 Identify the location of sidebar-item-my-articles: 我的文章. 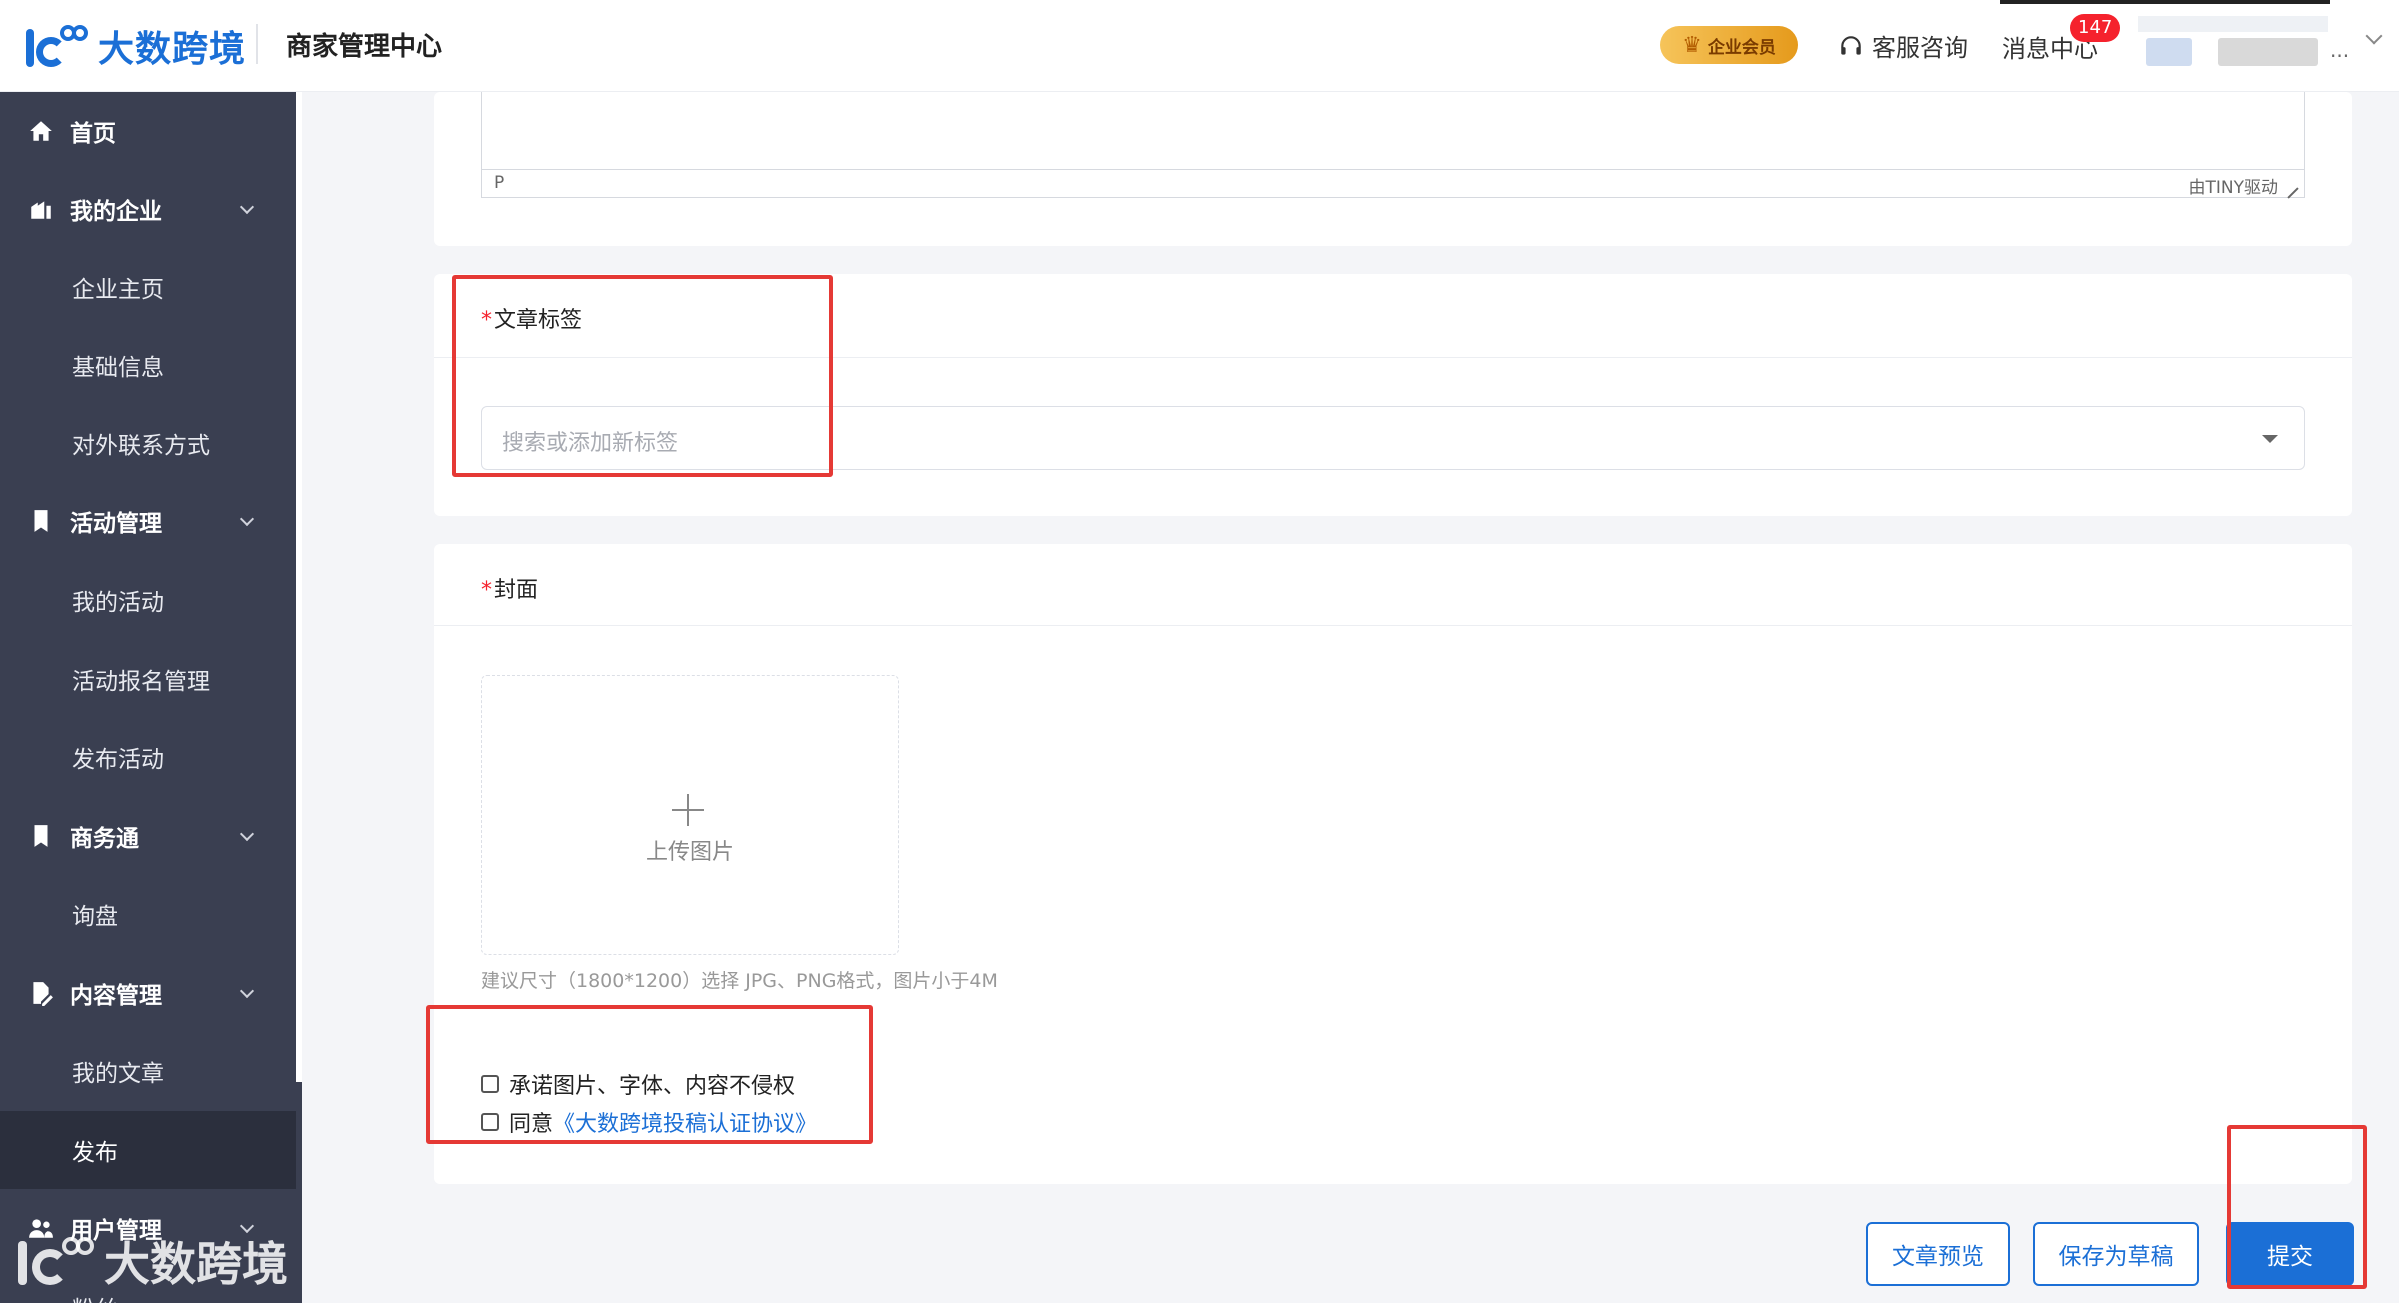
(148, 1071).